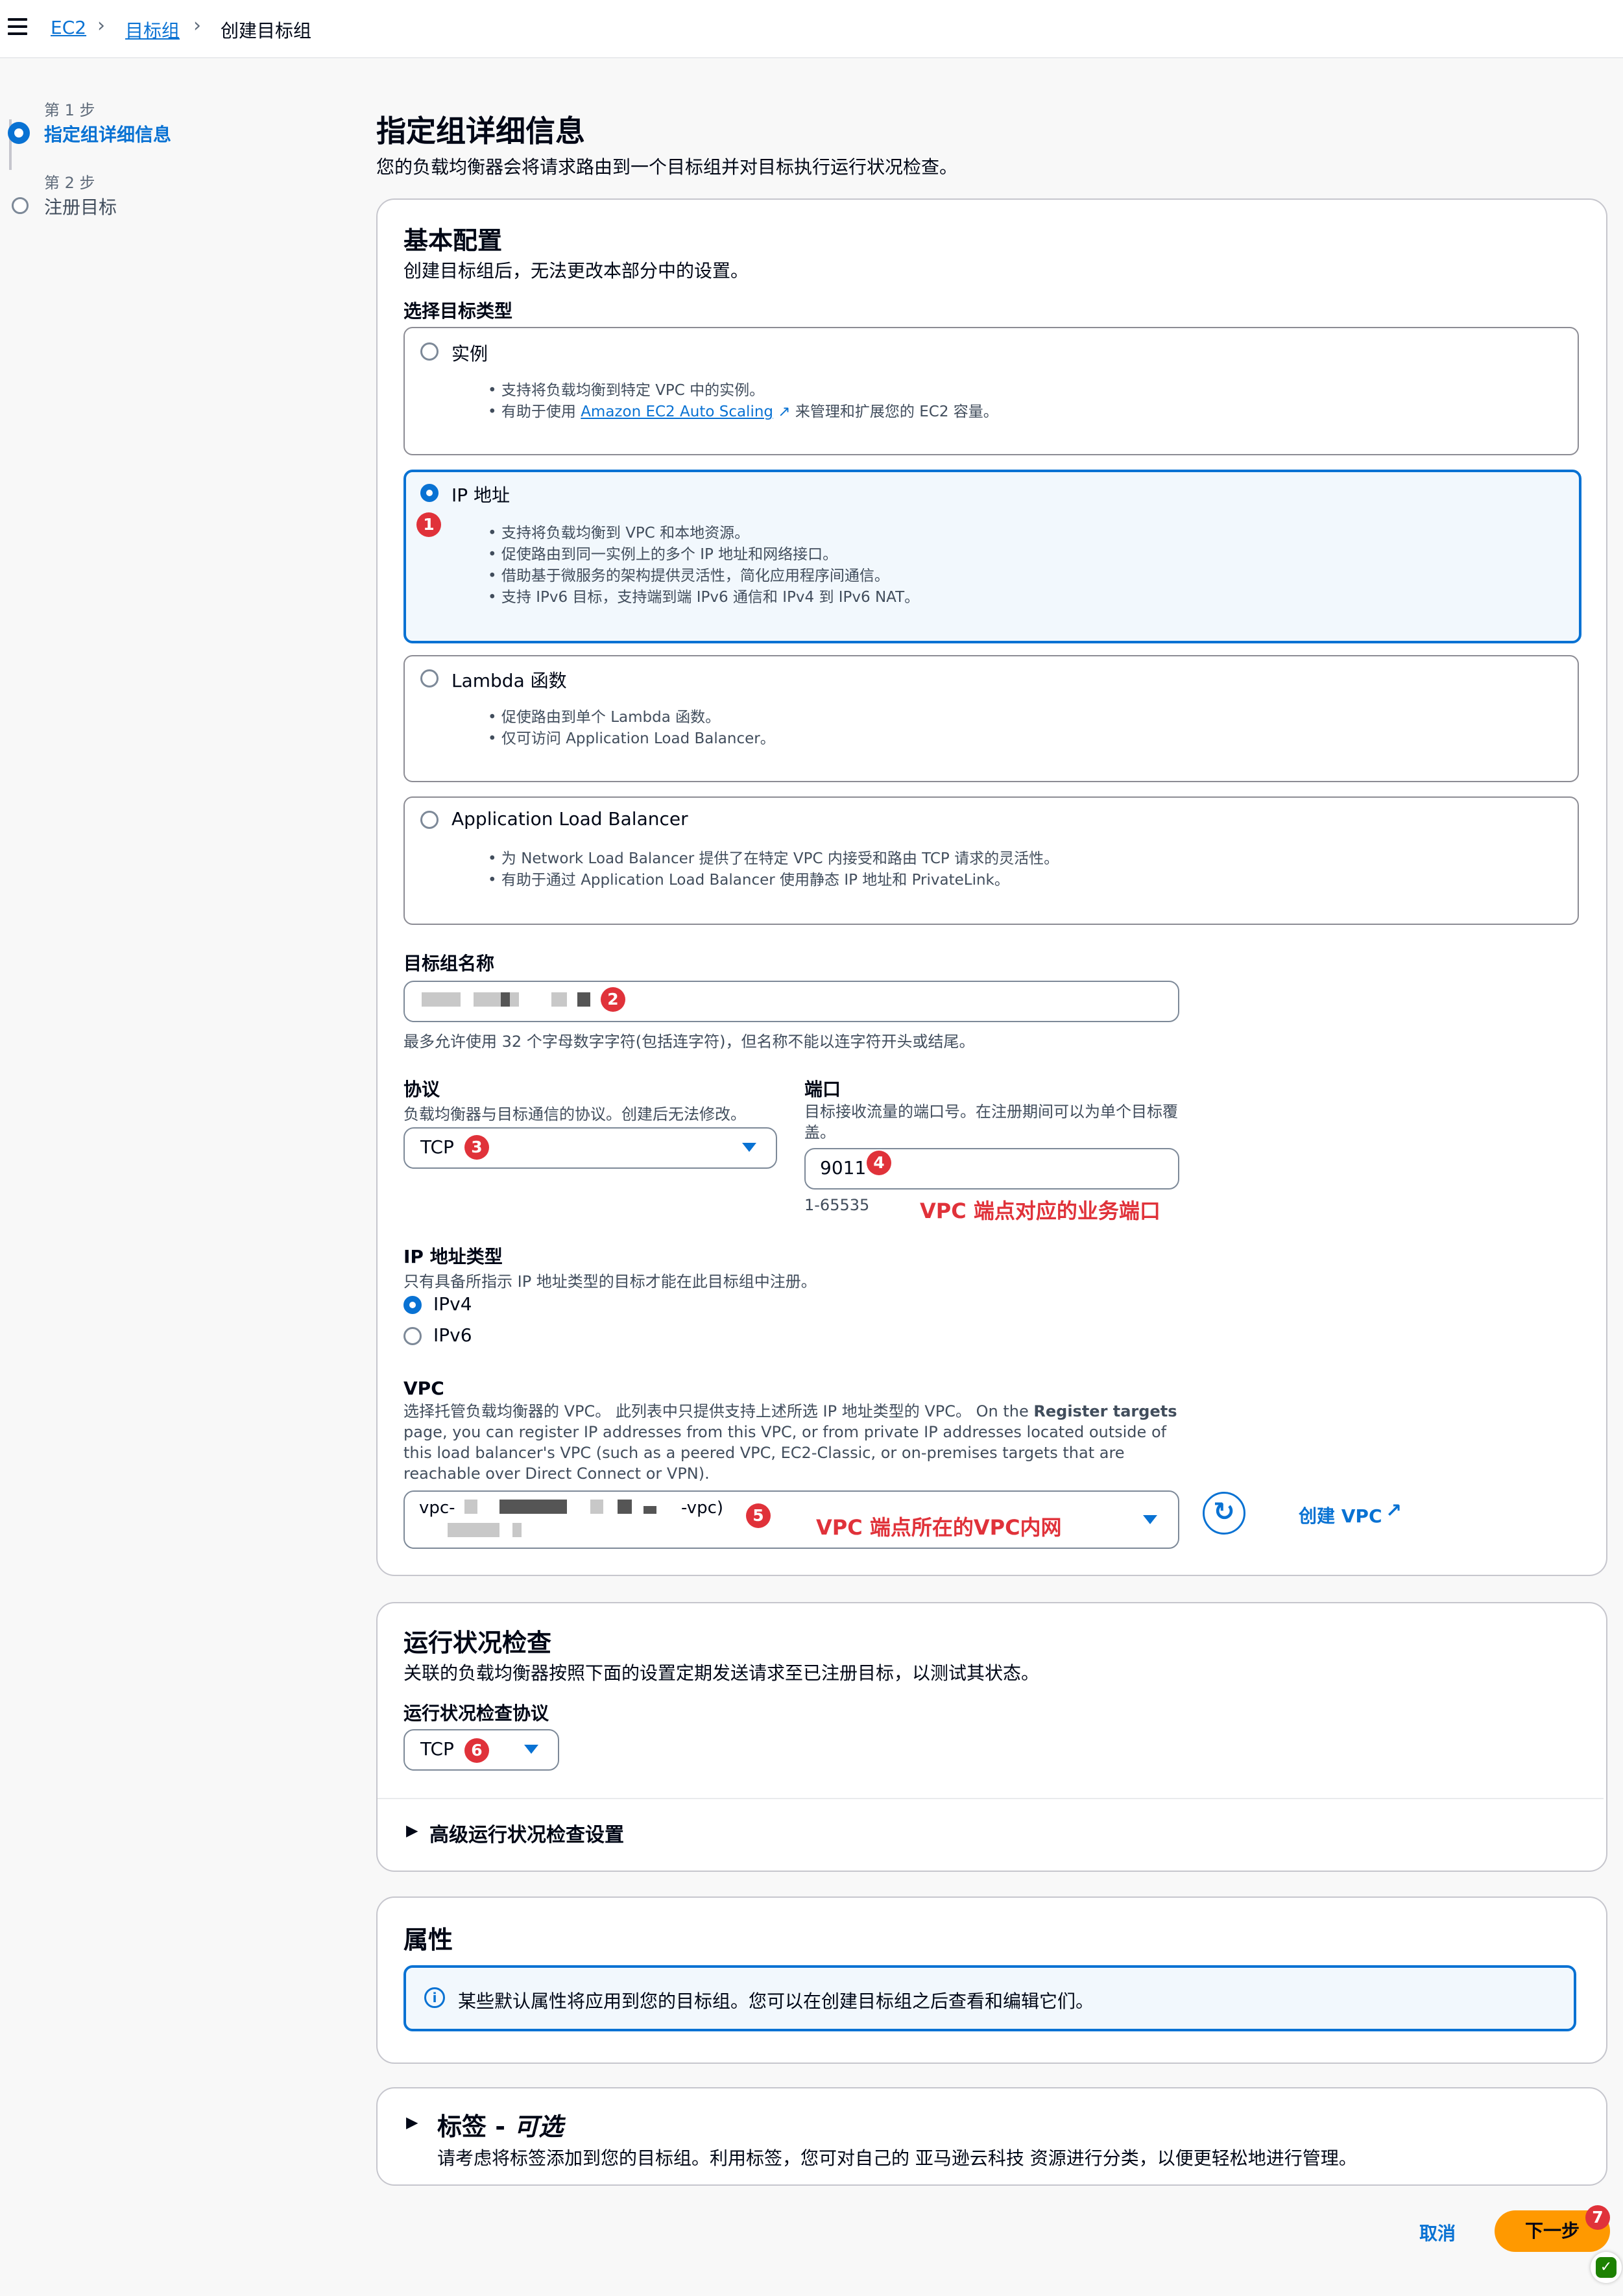 The image size is (1623, 2296). What do you see at coordinates (1340, 1515) in the screenshot?
I see `create-vpc-link: 创建 VPC` at bounding box center [1340, 1515].